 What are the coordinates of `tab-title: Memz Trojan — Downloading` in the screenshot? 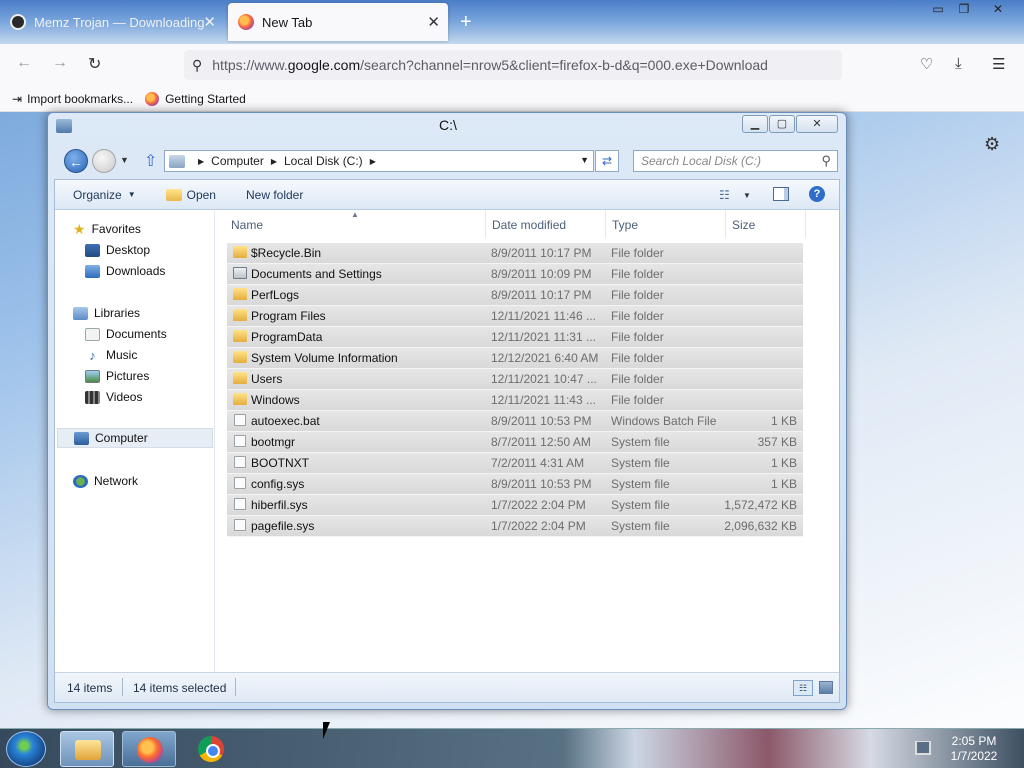 It's located at (119, 22).